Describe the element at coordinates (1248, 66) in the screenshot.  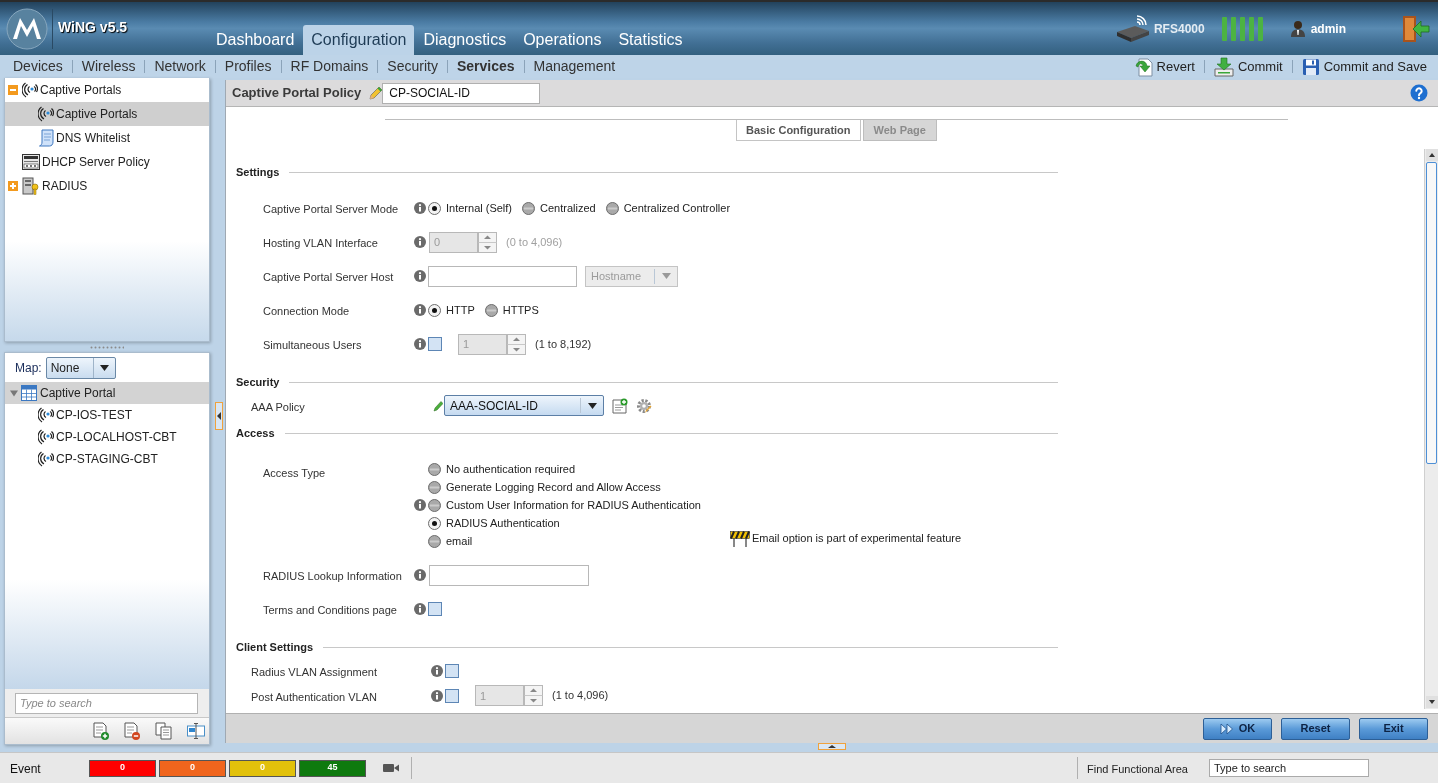
I see `toolbar-button: Commit` at that location.